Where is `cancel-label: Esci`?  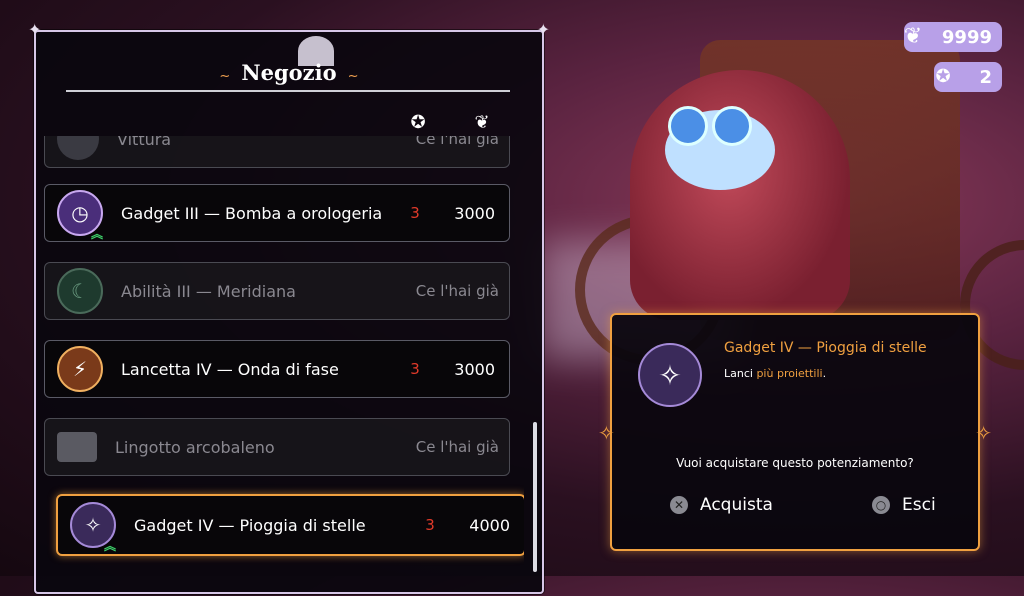
cancel-label: Esci is located at coordinates (919, 505).